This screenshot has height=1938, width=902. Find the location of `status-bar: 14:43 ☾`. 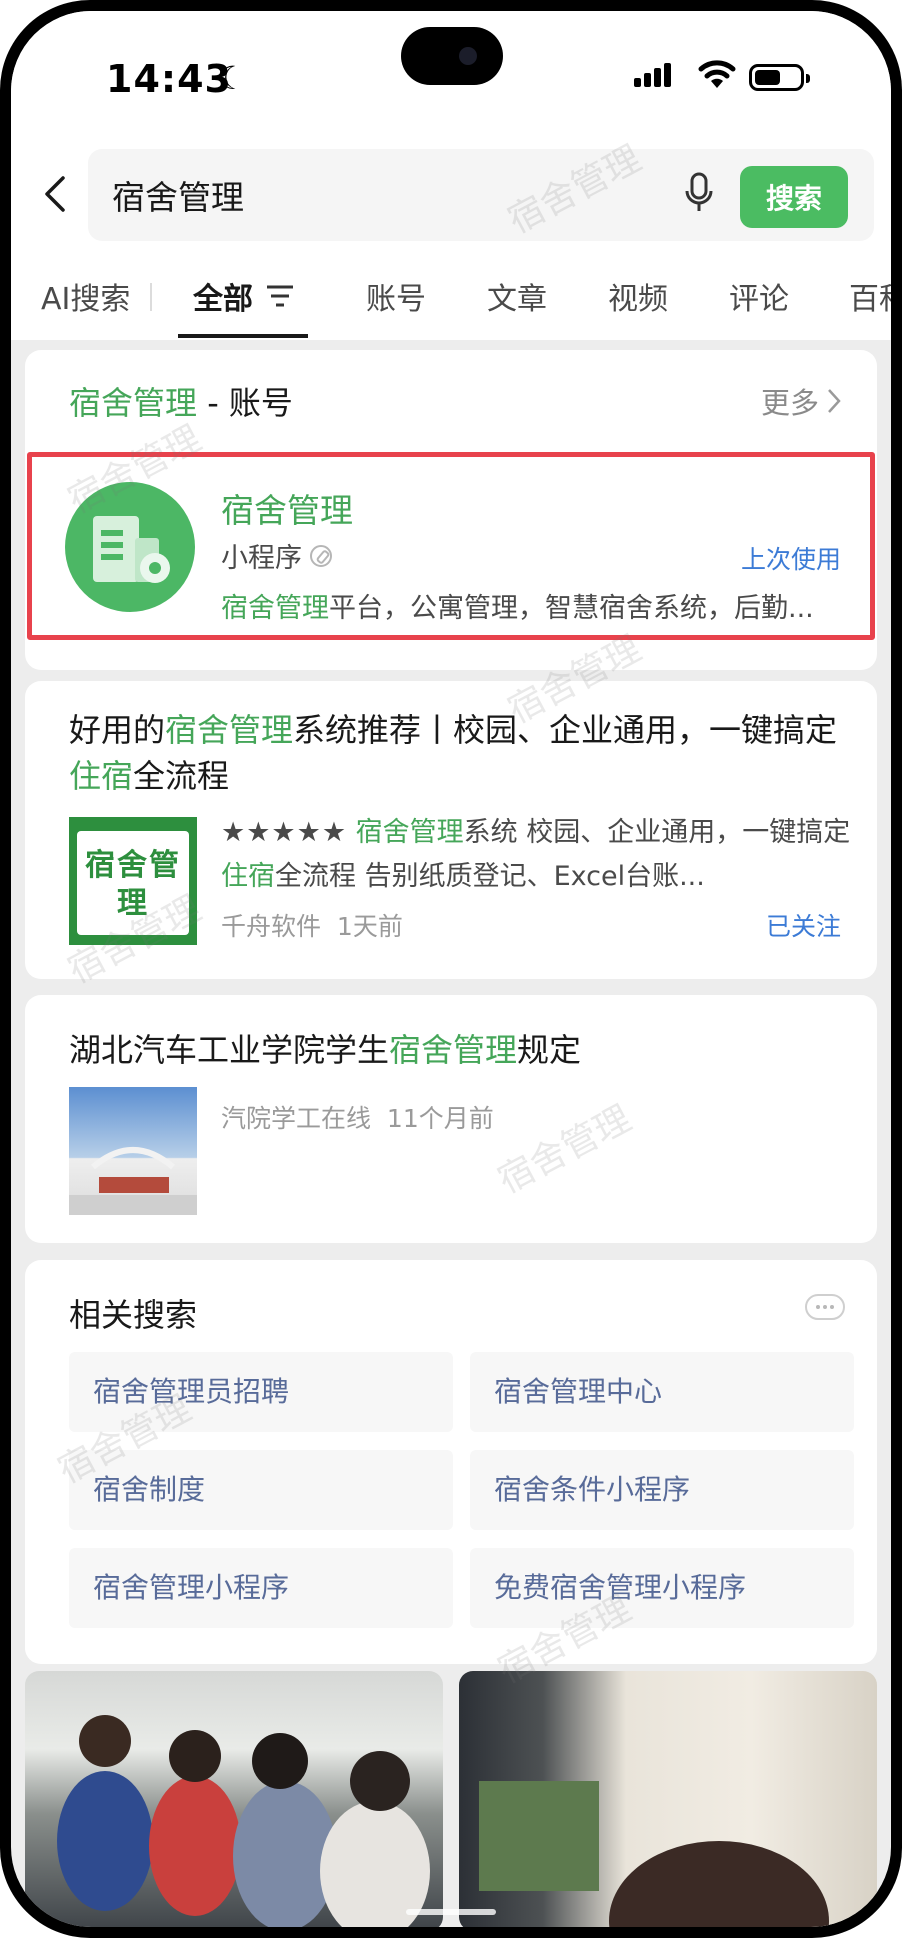

status-bar: 14:43 ☾ is located at coordinates (451, 73).